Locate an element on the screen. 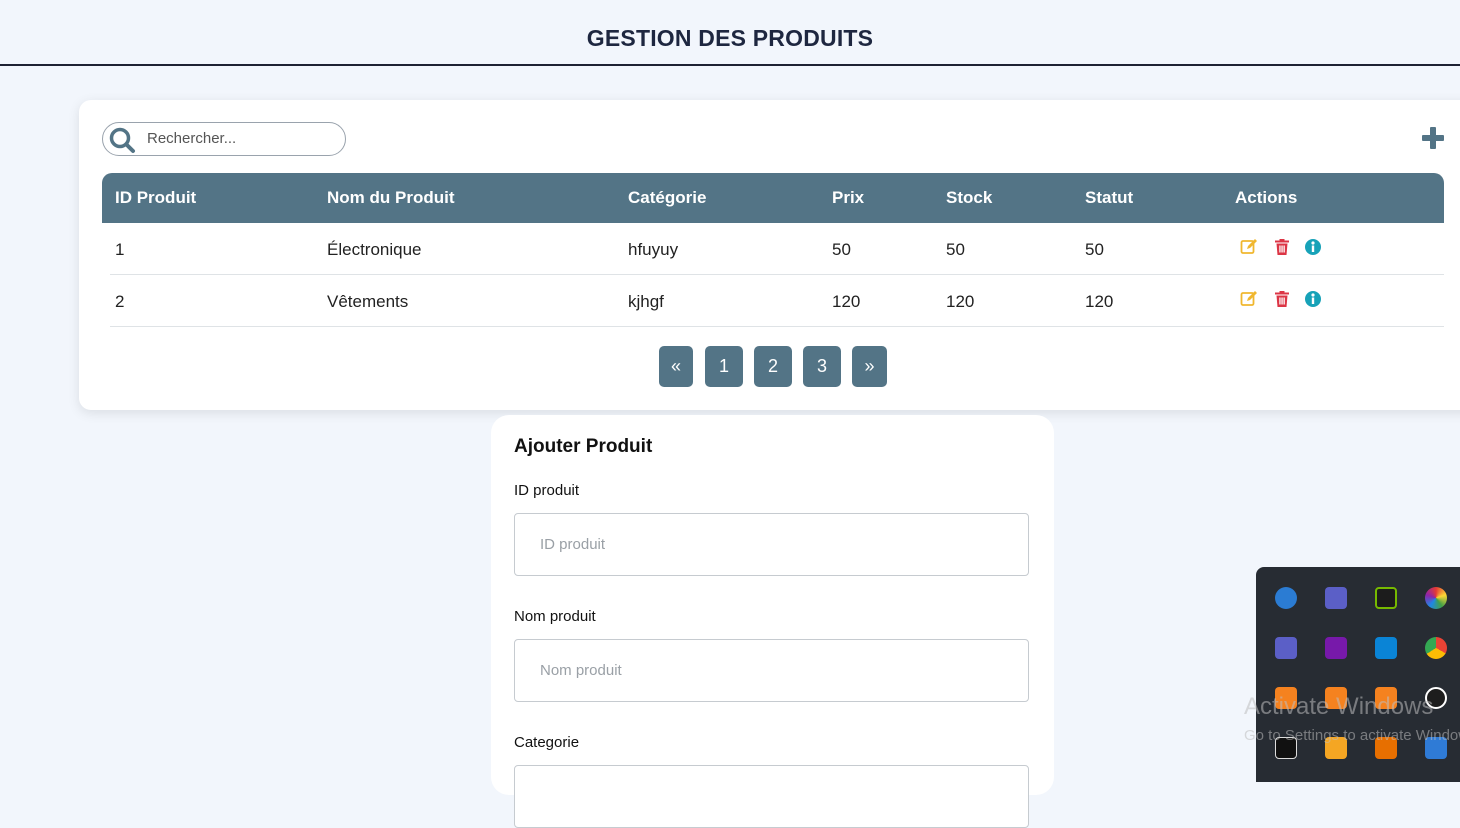 This screenshot has height=828, width=1460. categorie-input is located at coordinates (771, 796).